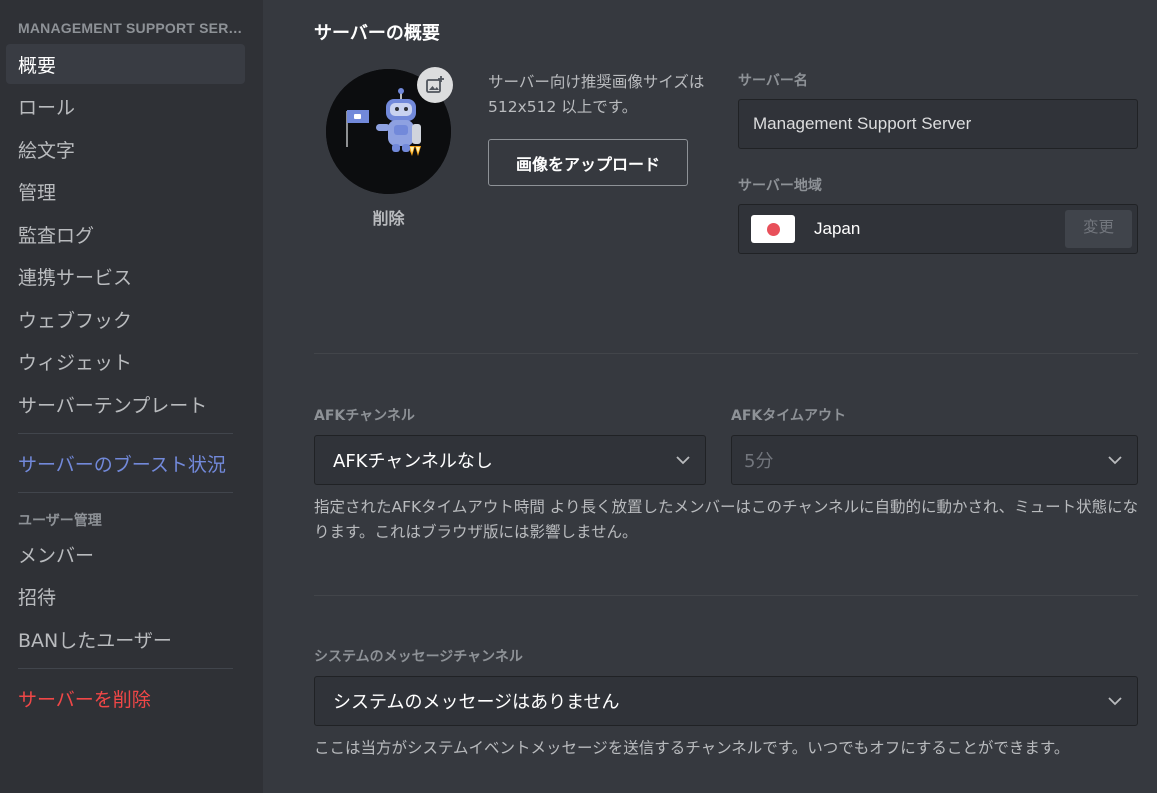 This screenshot has width=1157, height=793. What do you see at coordinates (773, 229) in the screenshot?
I see `japan-flag-icon` at bounding box center [773, 229].